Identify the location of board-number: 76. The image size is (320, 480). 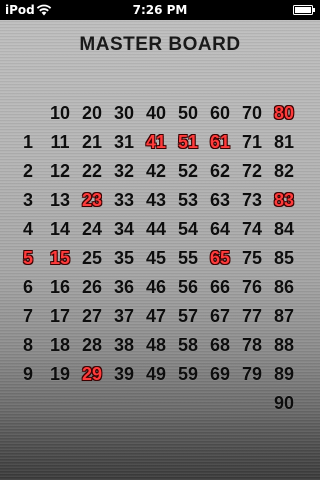
(252, 287).